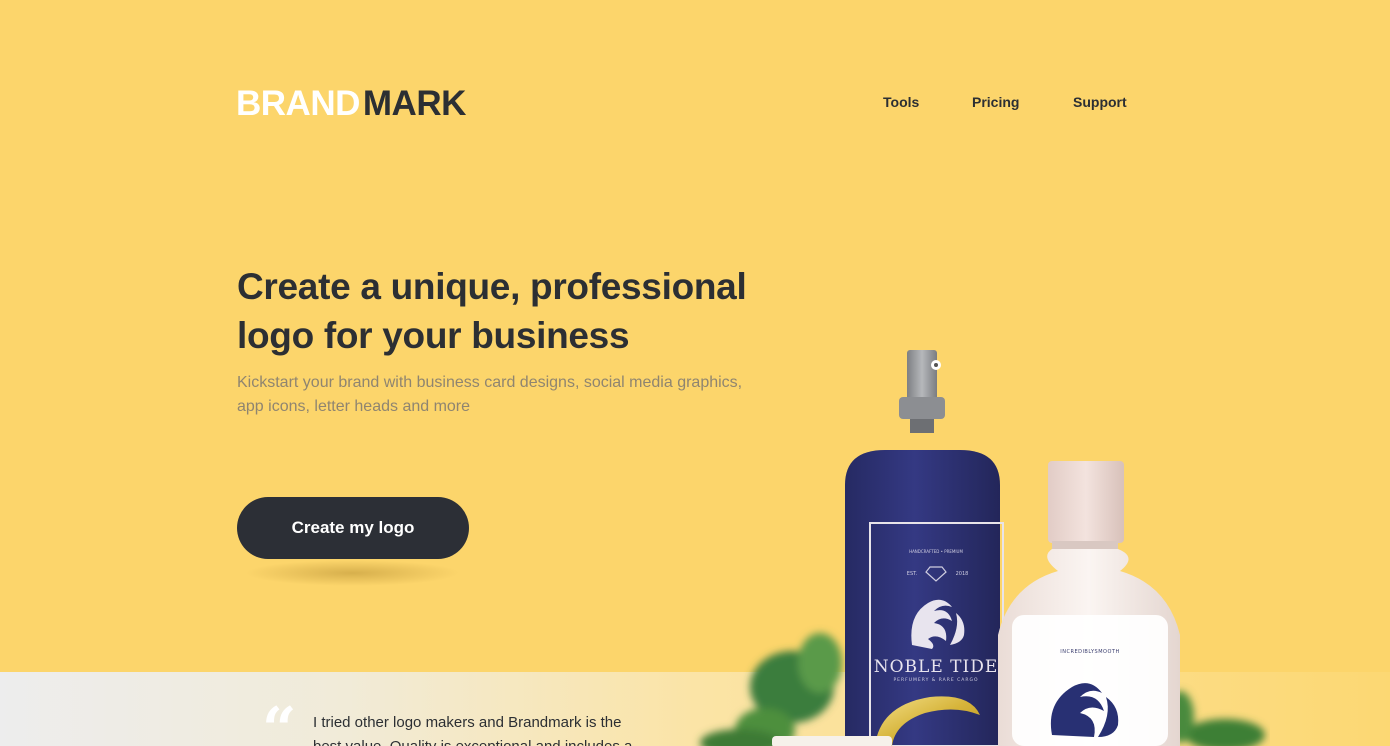  What do you see at coordinates (935, 680) in the screenshot?
I see `bottle-sub-label: PERFUMERY & RARE CARGO` at bounding box center [935, 680].